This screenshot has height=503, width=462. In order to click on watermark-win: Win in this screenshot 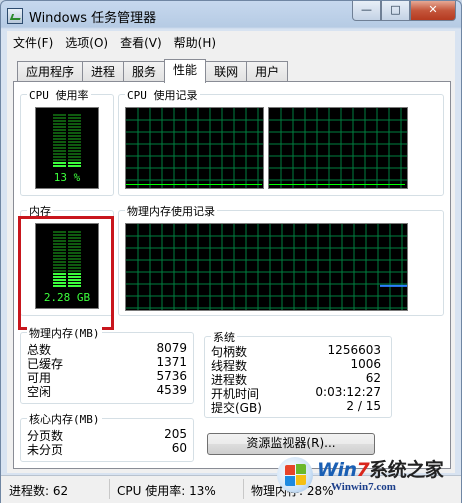, I will do `click(337, 470)`.